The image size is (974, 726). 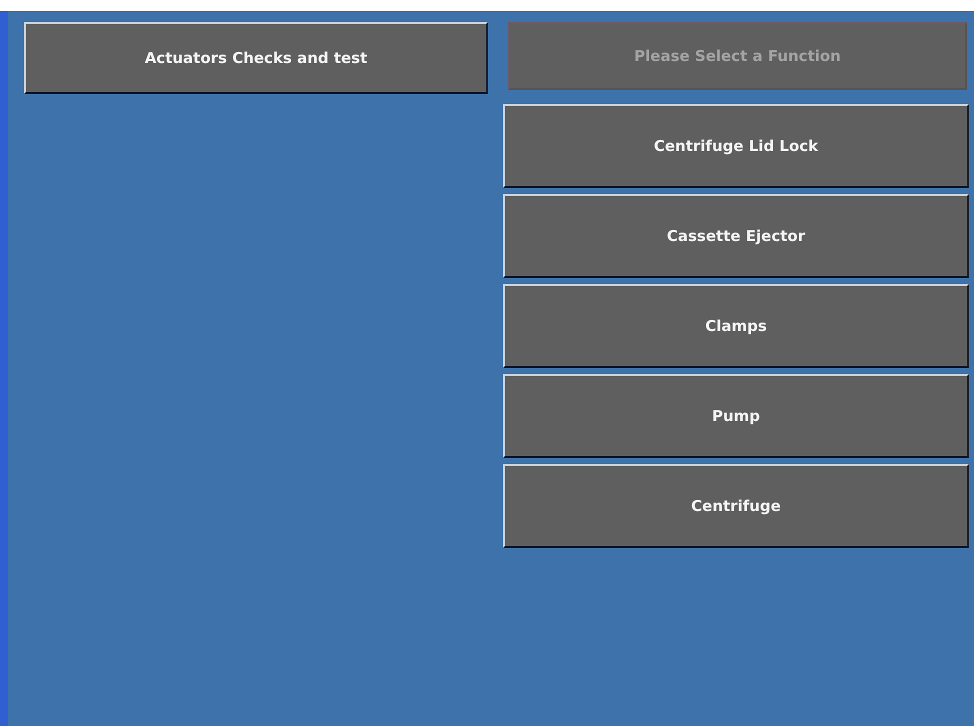 I want to click on function-button: Centrifuge Lid Lock, so click(x=736, y=146).